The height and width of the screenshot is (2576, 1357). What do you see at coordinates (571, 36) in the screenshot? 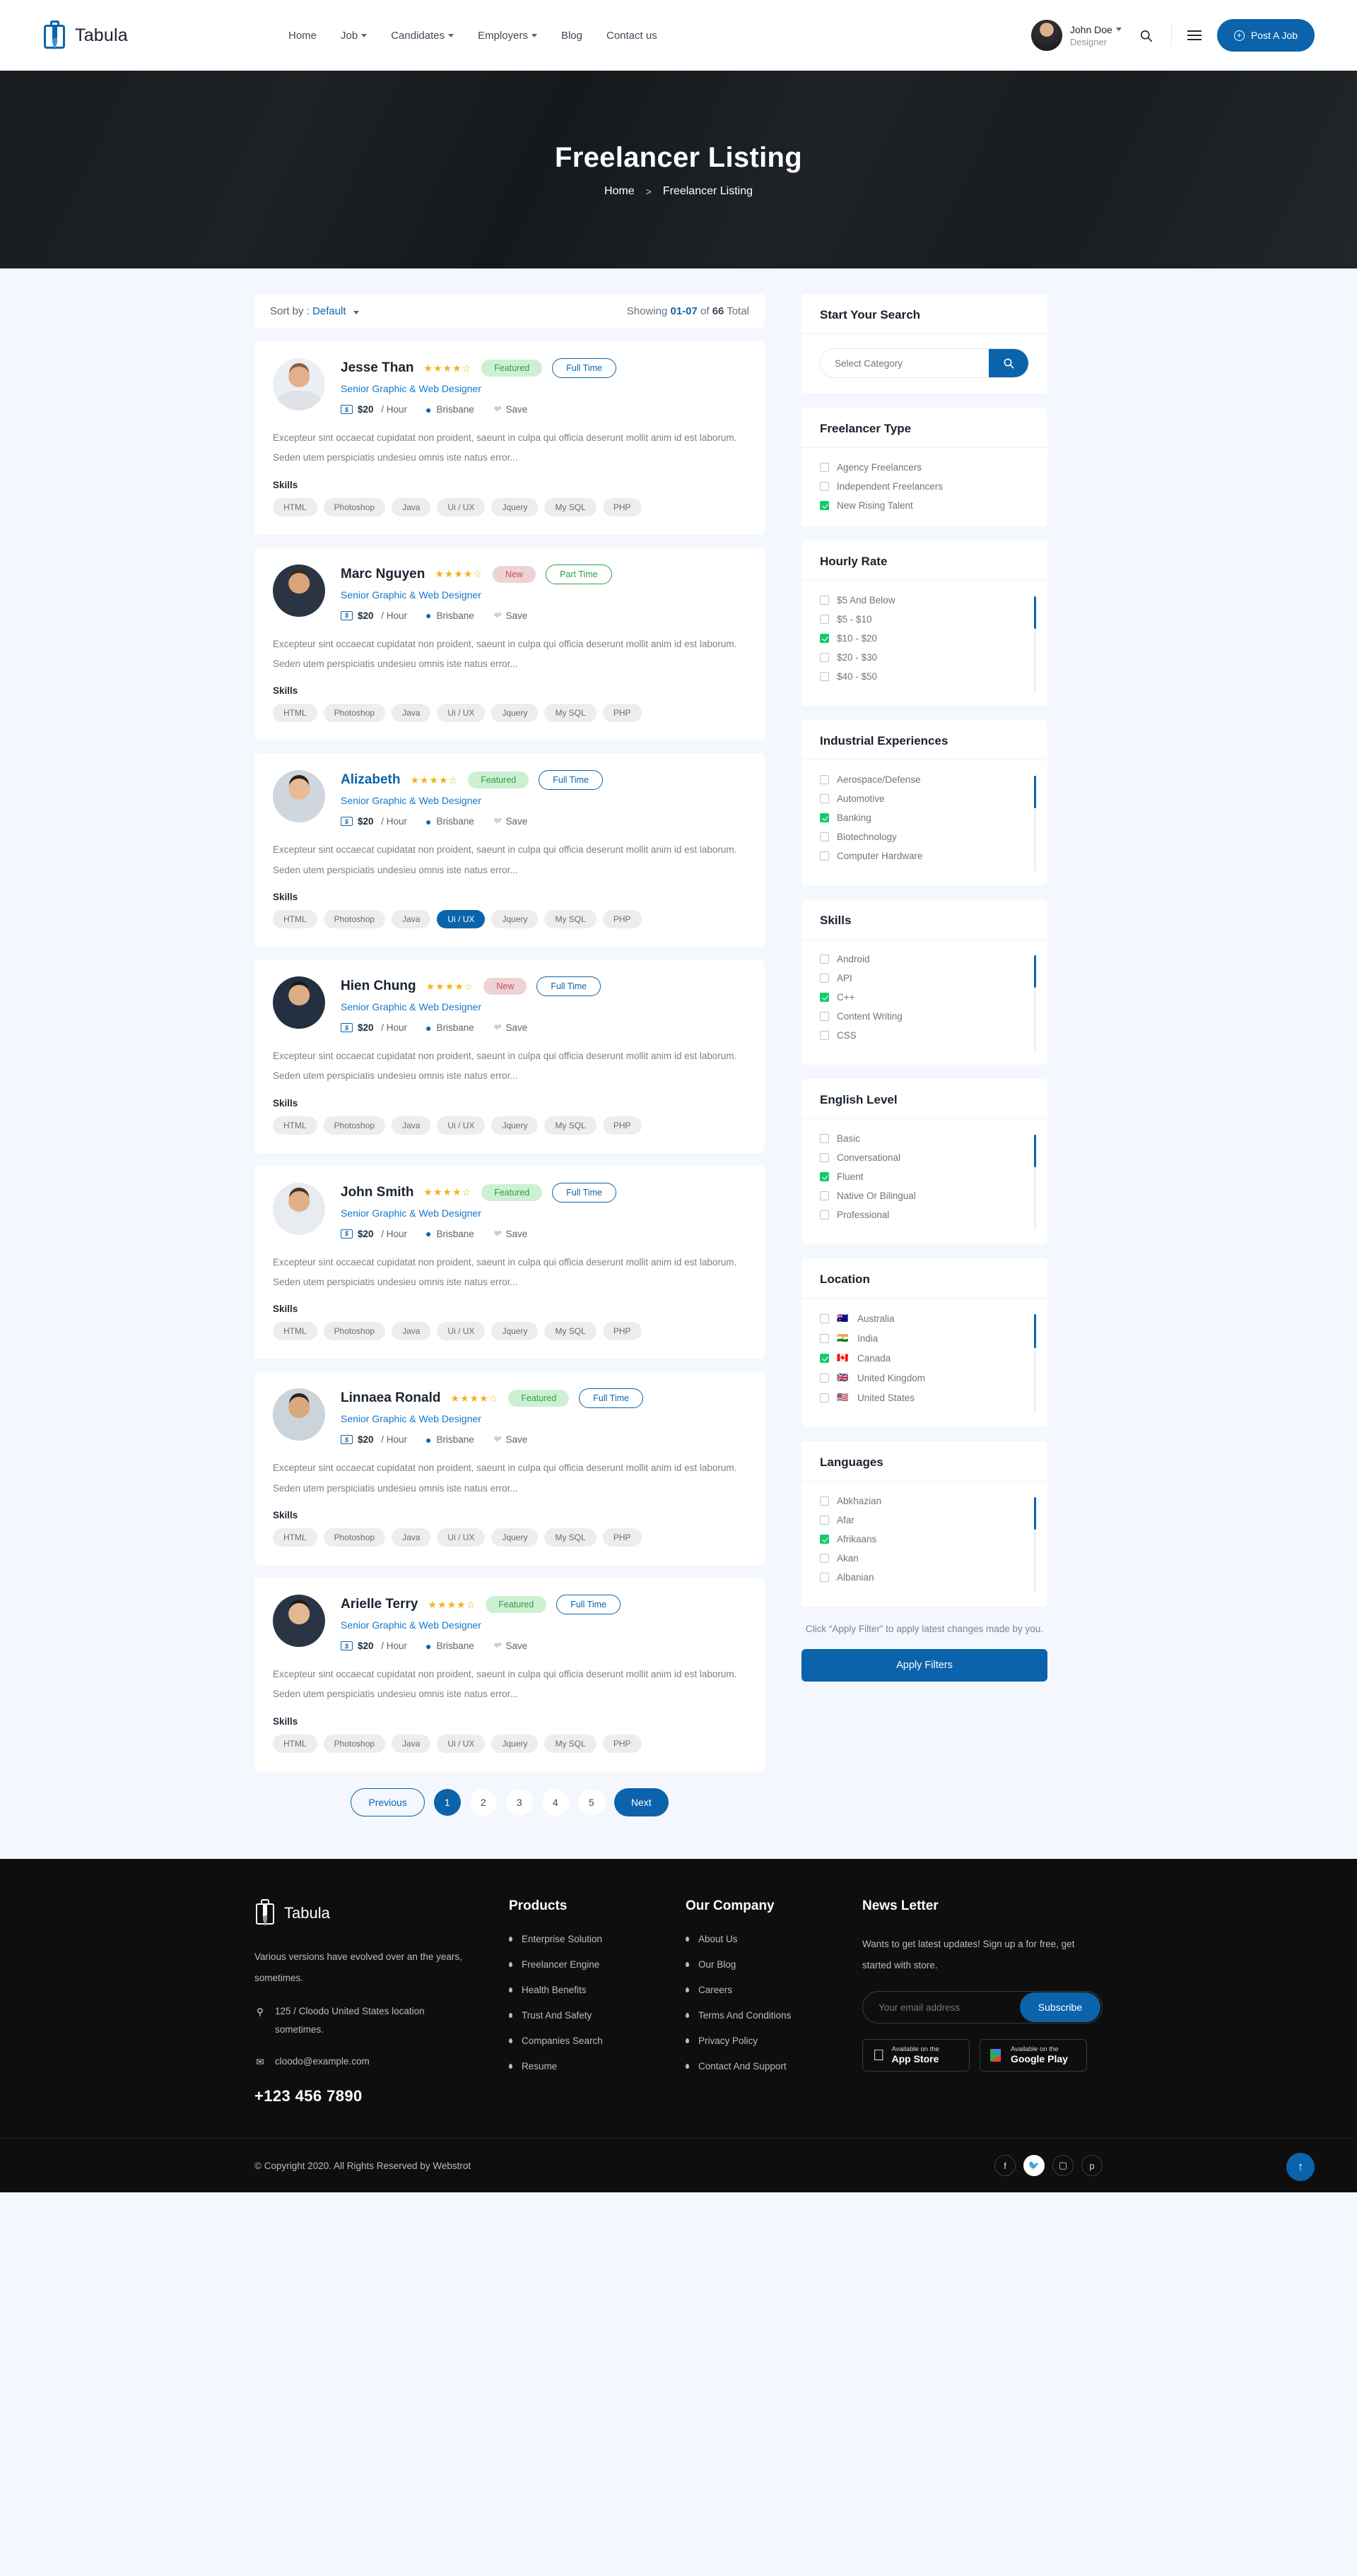
I see `nav-item-blog: Blog` at bounding box center [571, 36].